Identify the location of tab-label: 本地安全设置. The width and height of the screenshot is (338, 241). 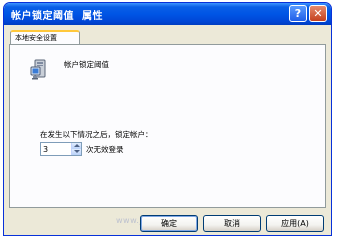
(36, 38).